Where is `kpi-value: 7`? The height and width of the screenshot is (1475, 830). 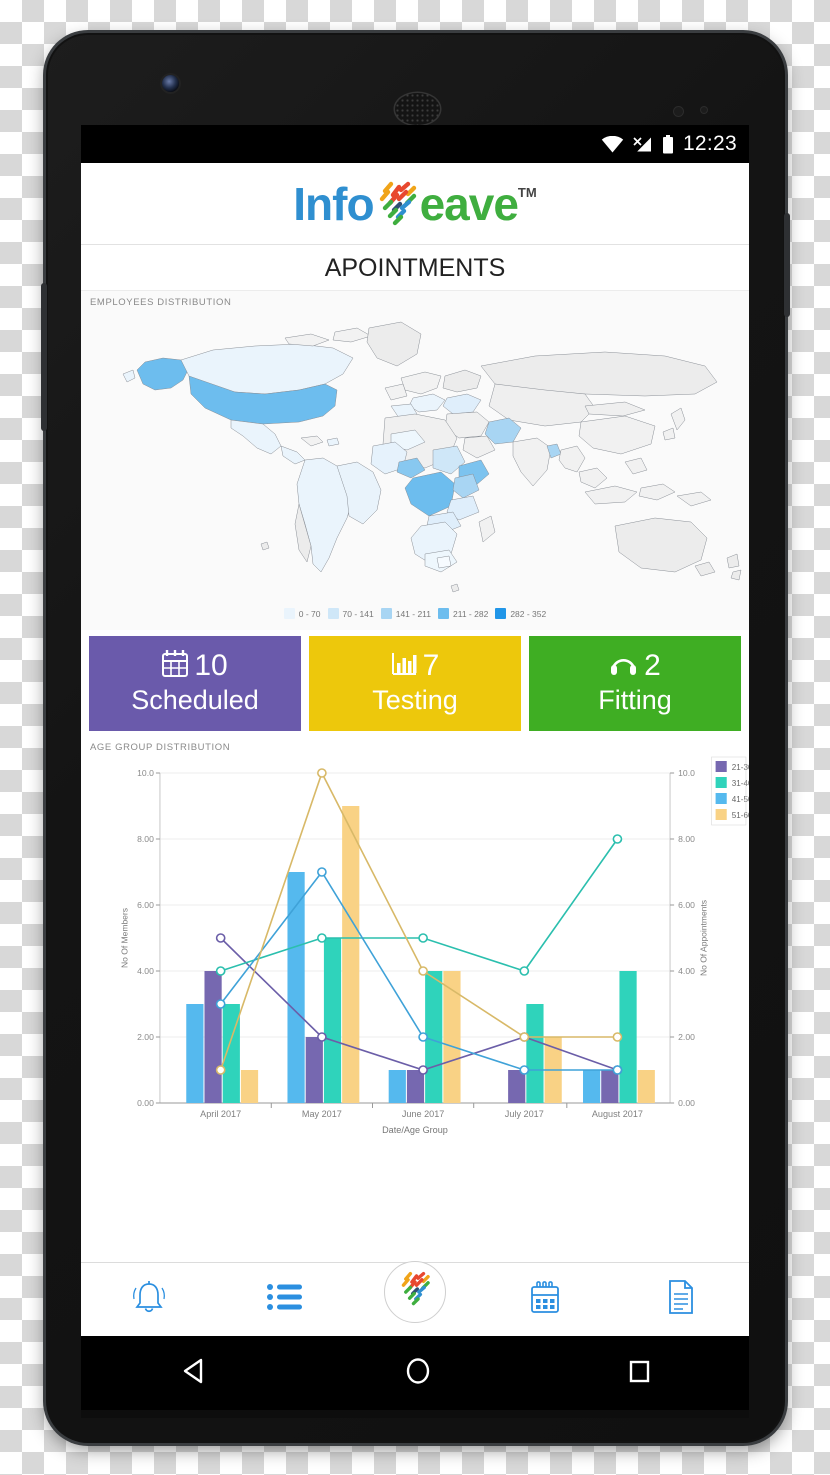
kpi-value: 7 is located at coordinates (431, 666).